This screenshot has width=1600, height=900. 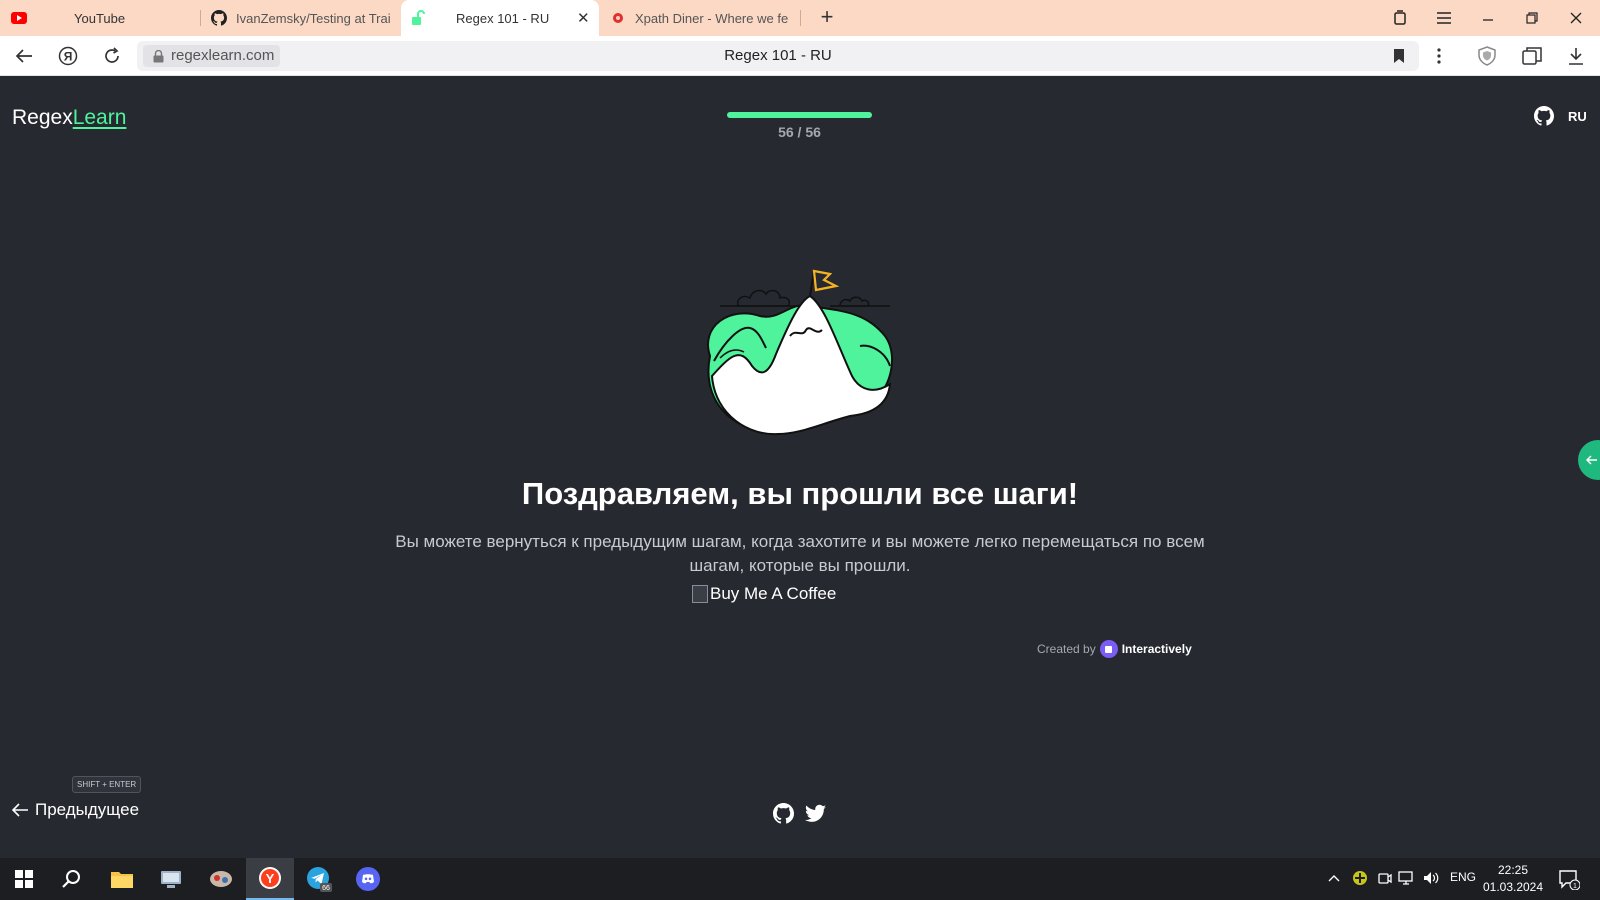 I want to click on clock-date: 01.03.2024, so click(x=1513, y=887).